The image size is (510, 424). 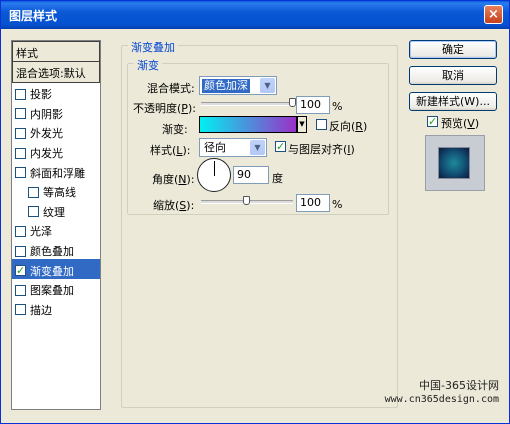 What do you see at coordinates (248, 124) in the screenshot?
I see `gradient-preview-bar` at bounding box center [248, 124].